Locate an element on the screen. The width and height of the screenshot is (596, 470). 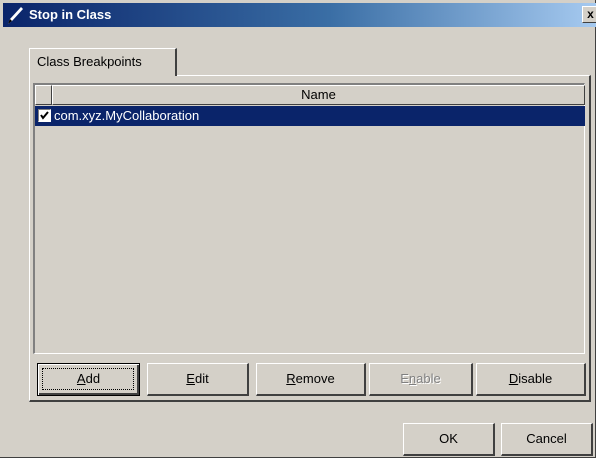
enable-button: Enable is located at coordinates (421, 379).